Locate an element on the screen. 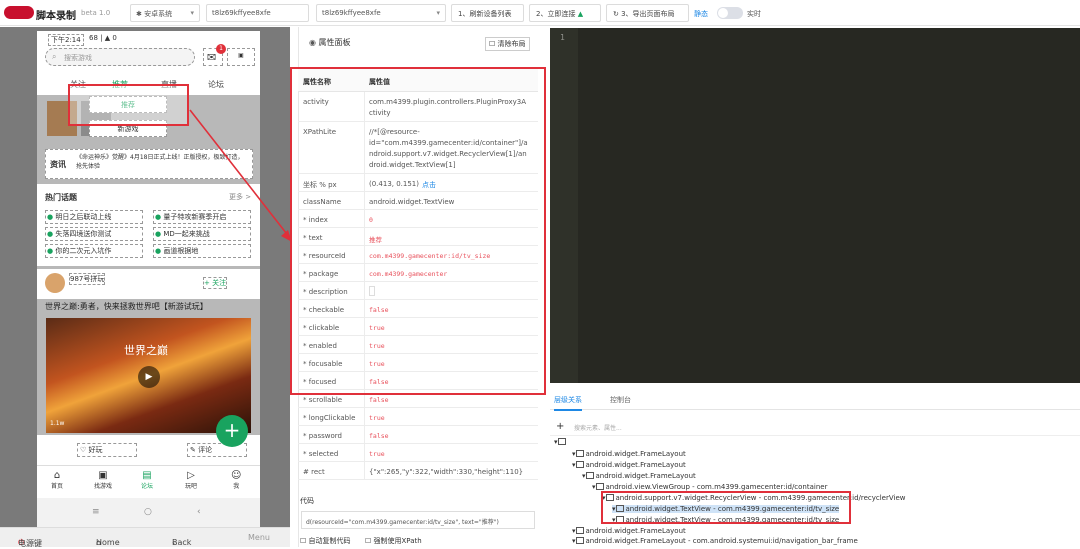 This screenshot has height=549, width=1080. editor-gutter: 1 is located at coordinates (564, 205).